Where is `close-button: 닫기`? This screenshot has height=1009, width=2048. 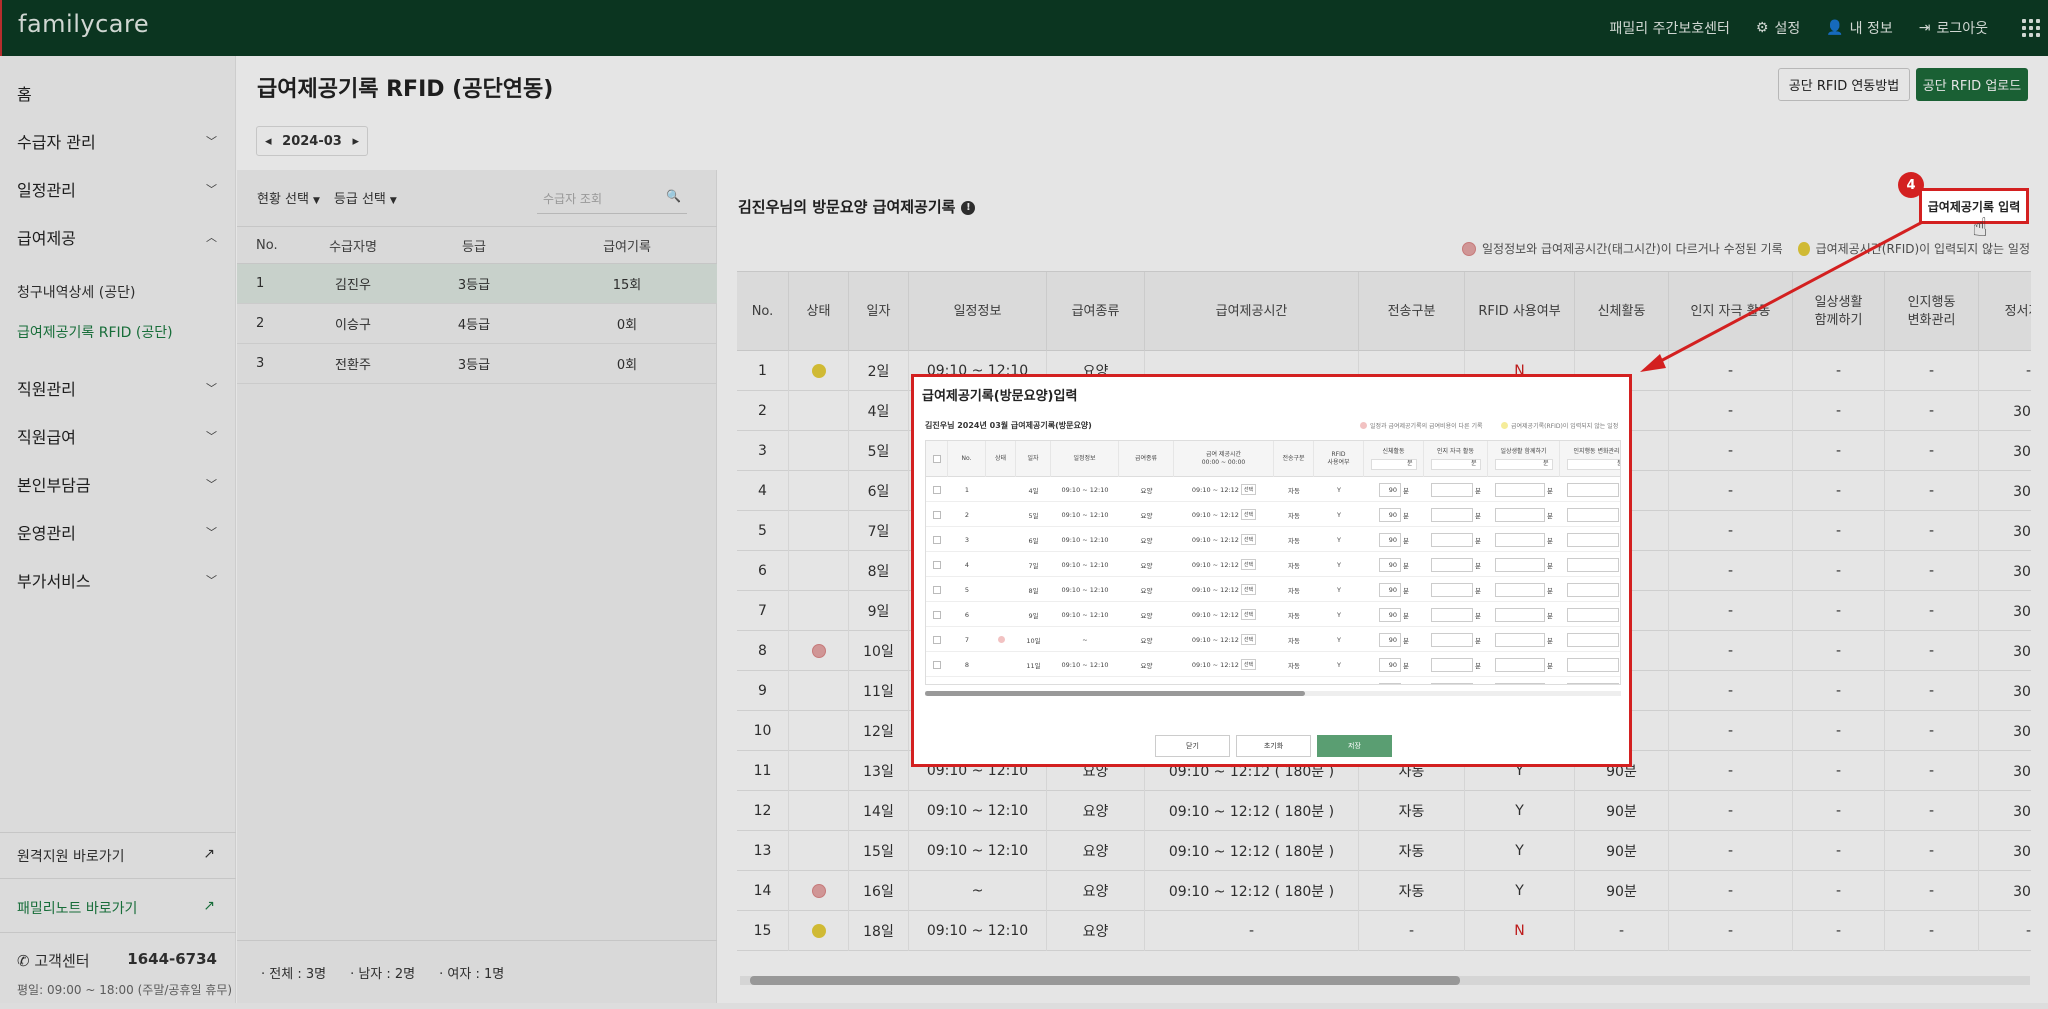 close-button: 닫기 is located at coordinates (1192, 746).